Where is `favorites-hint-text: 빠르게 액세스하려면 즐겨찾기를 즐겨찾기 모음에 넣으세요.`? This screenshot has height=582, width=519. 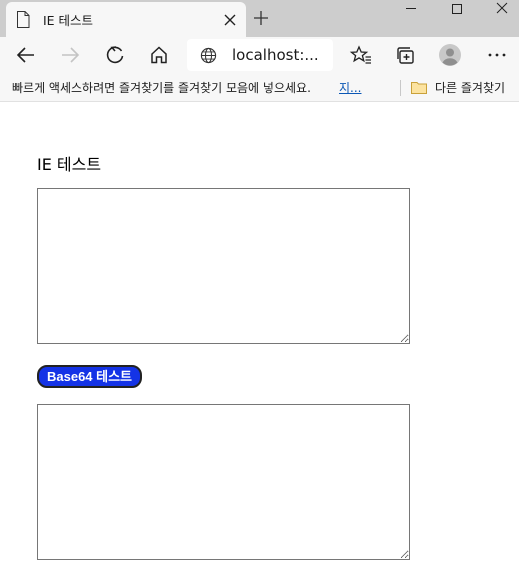 favorites-hint-text: 빠르게 액세스하려면 즐겨찾기를 즐겨찾기 모음에 넣으세요. is located at coordinates (161, 88).